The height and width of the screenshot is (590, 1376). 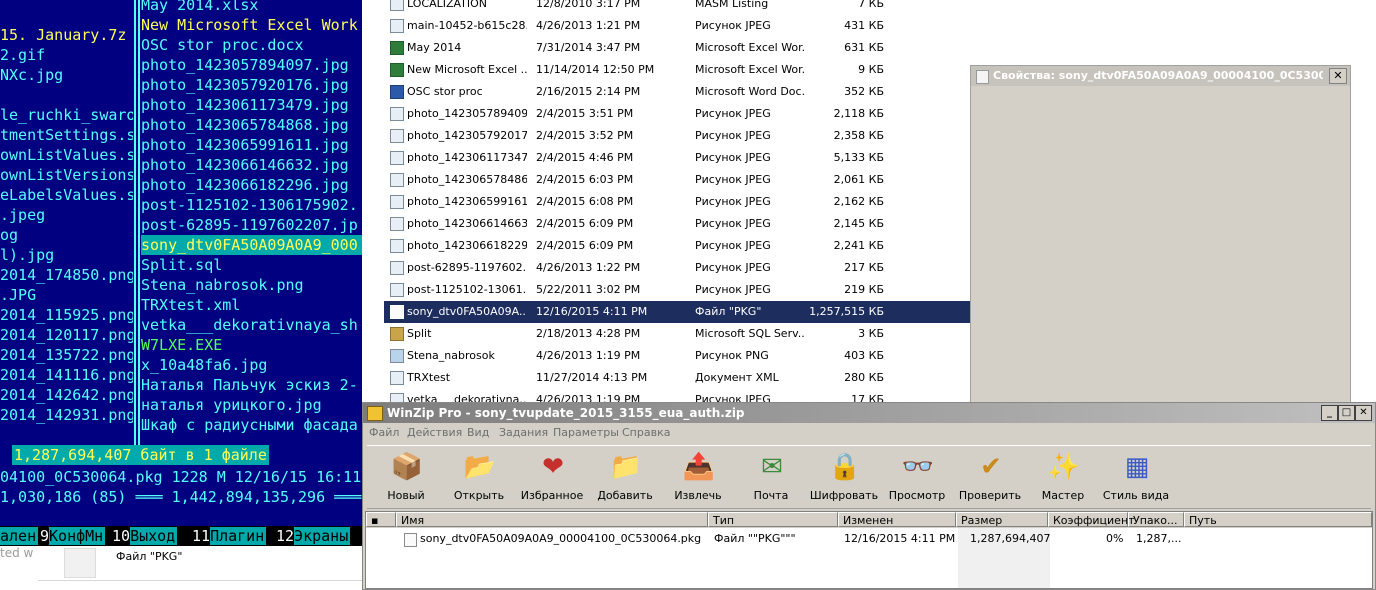 What do you see at coordinates (552, 519) in the screenshot?
I see `column-header: Имя` at bounding box center [552, 519].